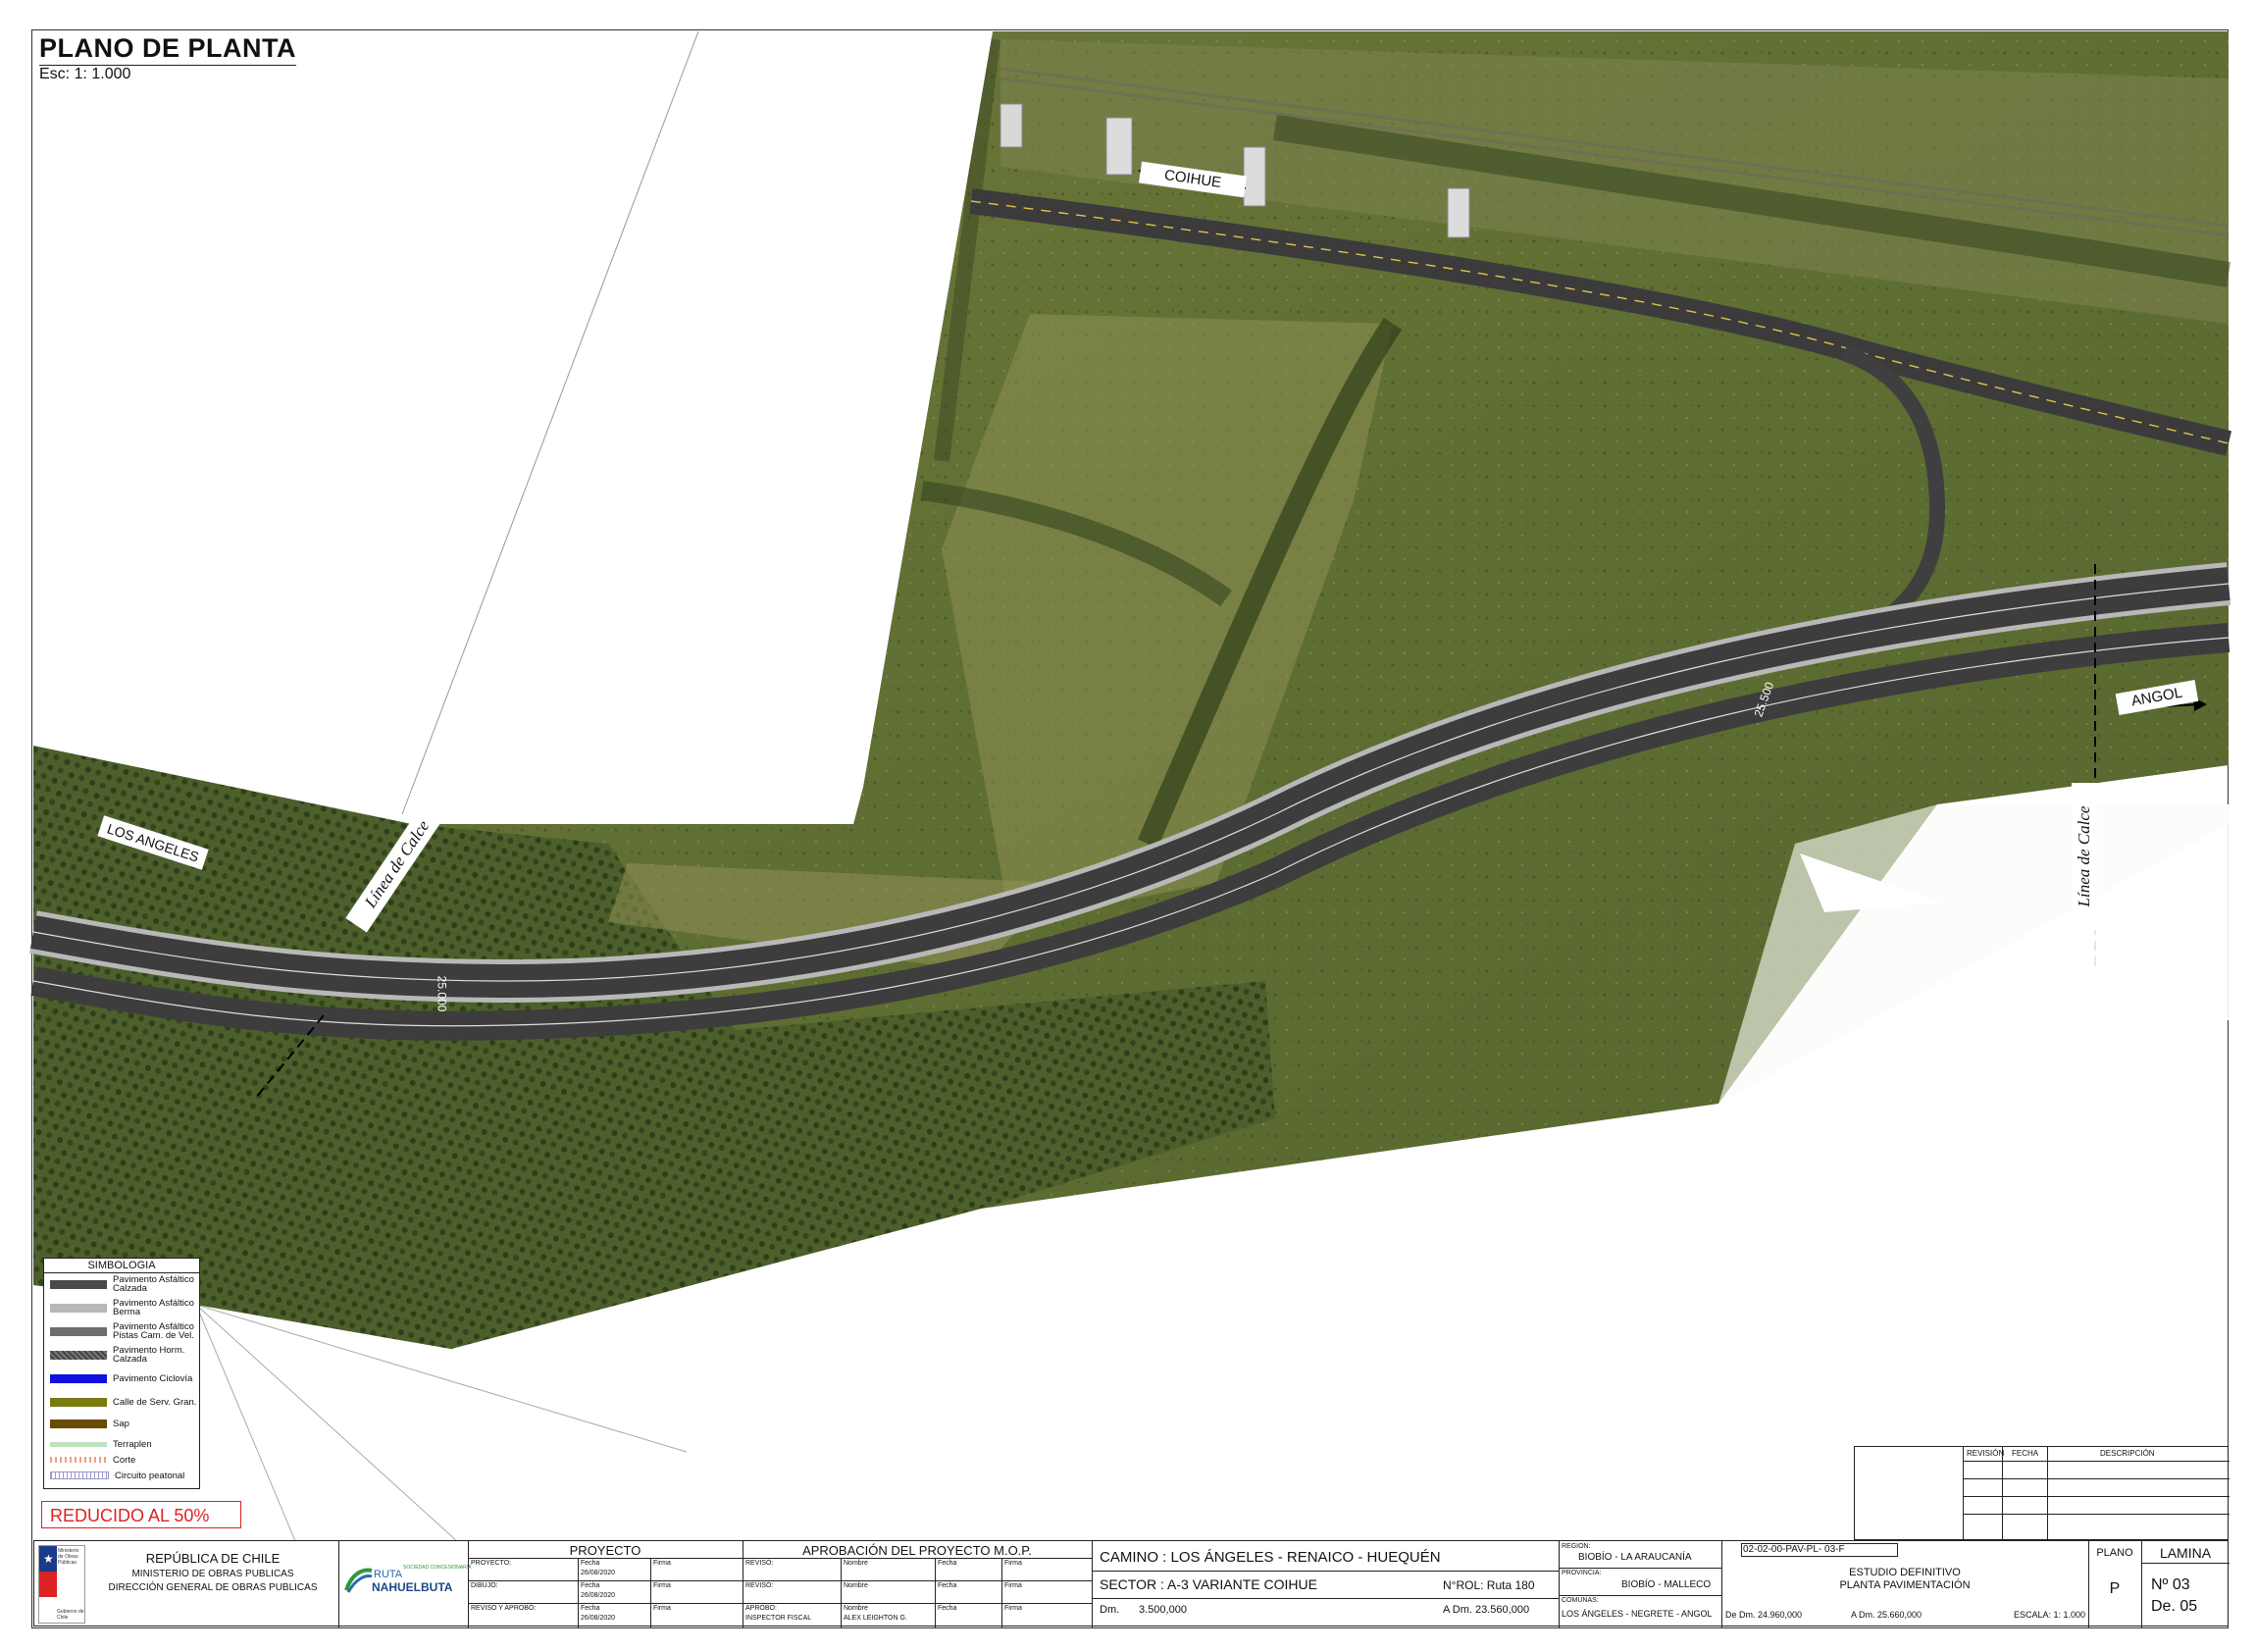  What do you see at coordinates (2115, 1589) in the screenshot?
I see `plano-value: P` at bounding box center [2115, 1589].